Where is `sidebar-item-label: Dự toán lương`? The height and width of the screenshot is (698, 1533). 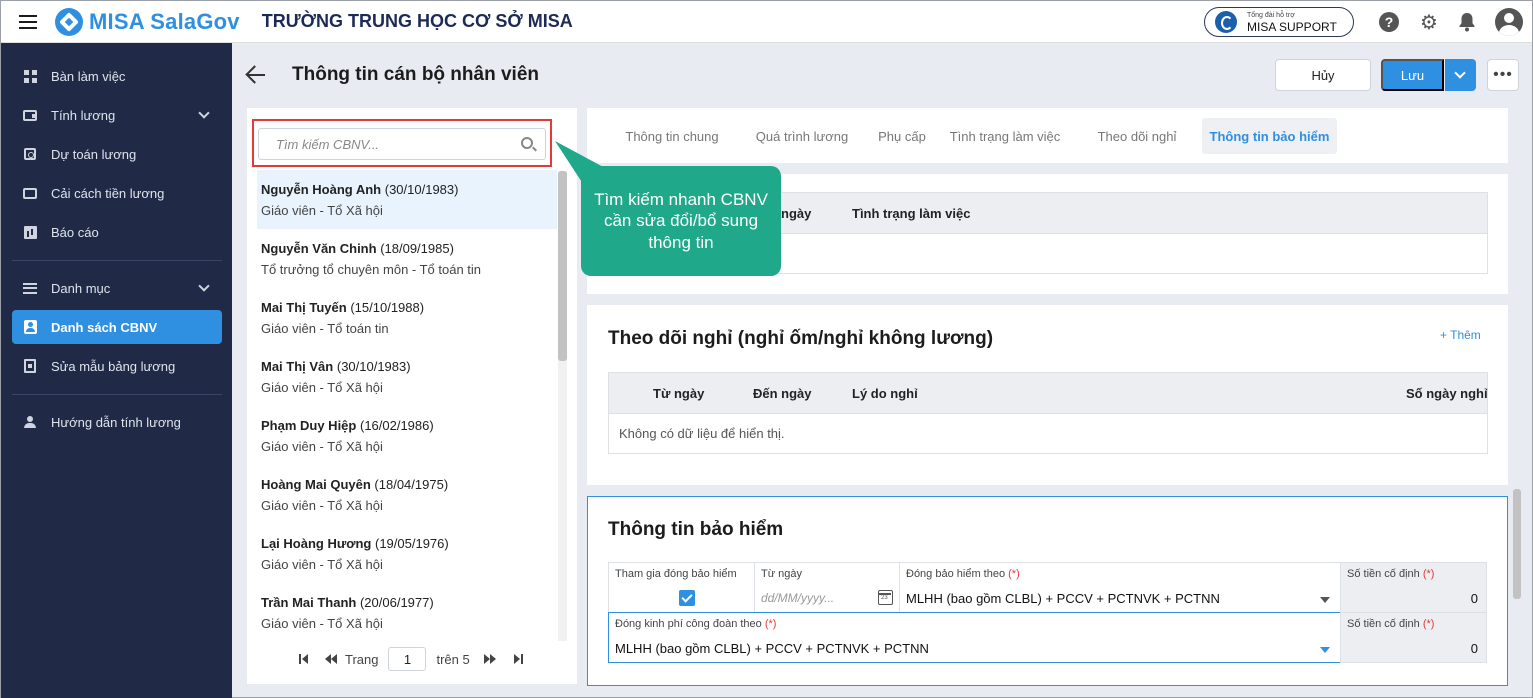
sidebar-item-label: Dự toán lương is located at coordinates (94, 154).